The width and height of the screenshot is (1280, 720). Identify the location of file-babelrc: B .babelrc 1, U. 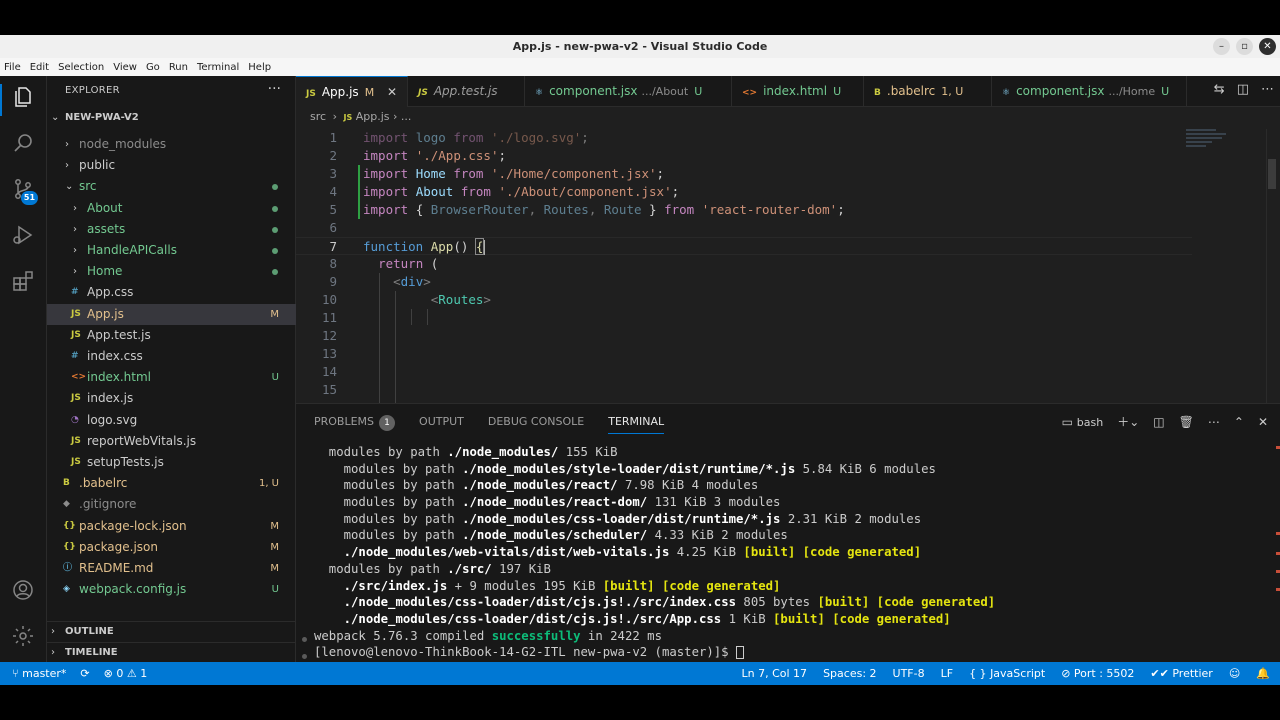
(171, 483).